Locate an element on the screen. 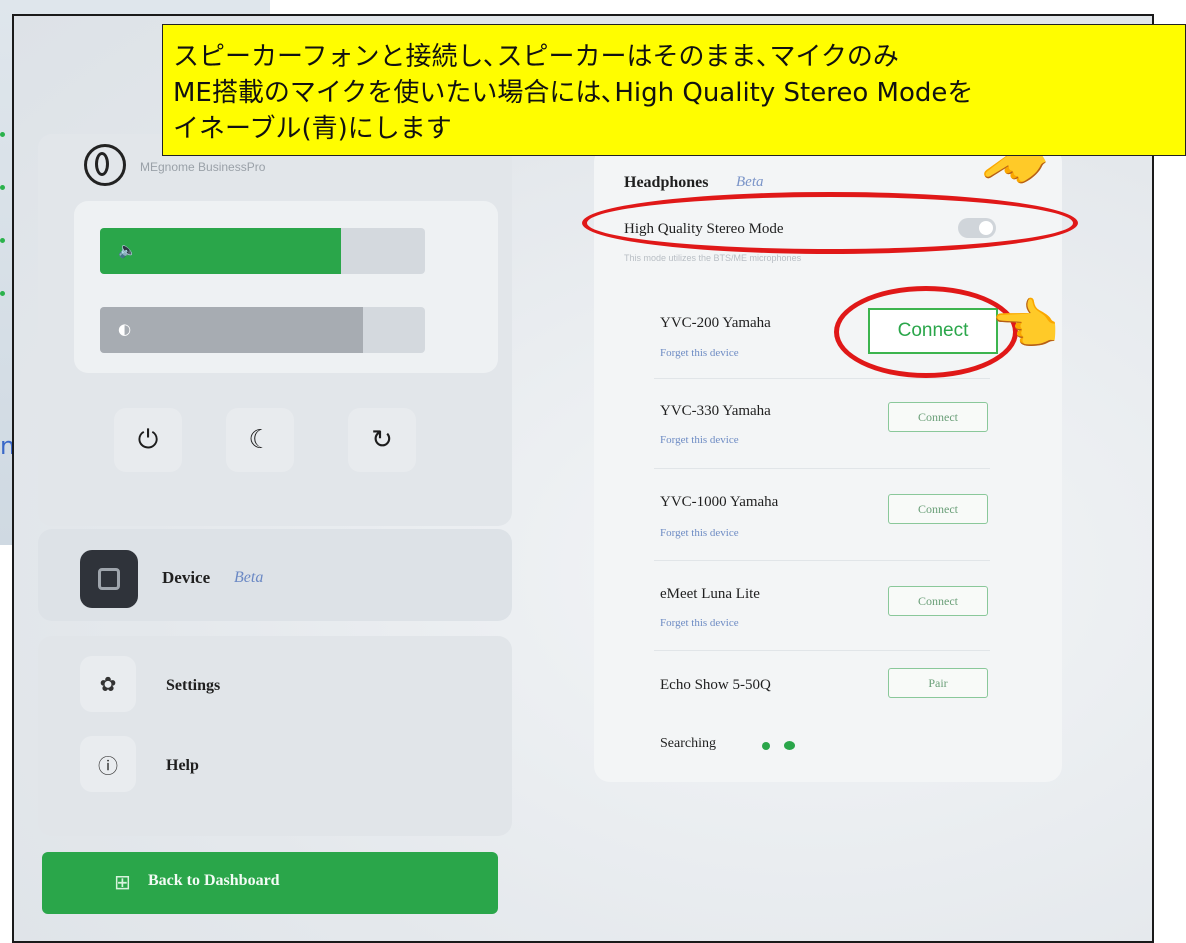 Image resolution: width=1186 pixels, height=943 pixels. brightness-icon: ◐ is located at coordinates (125, 329).